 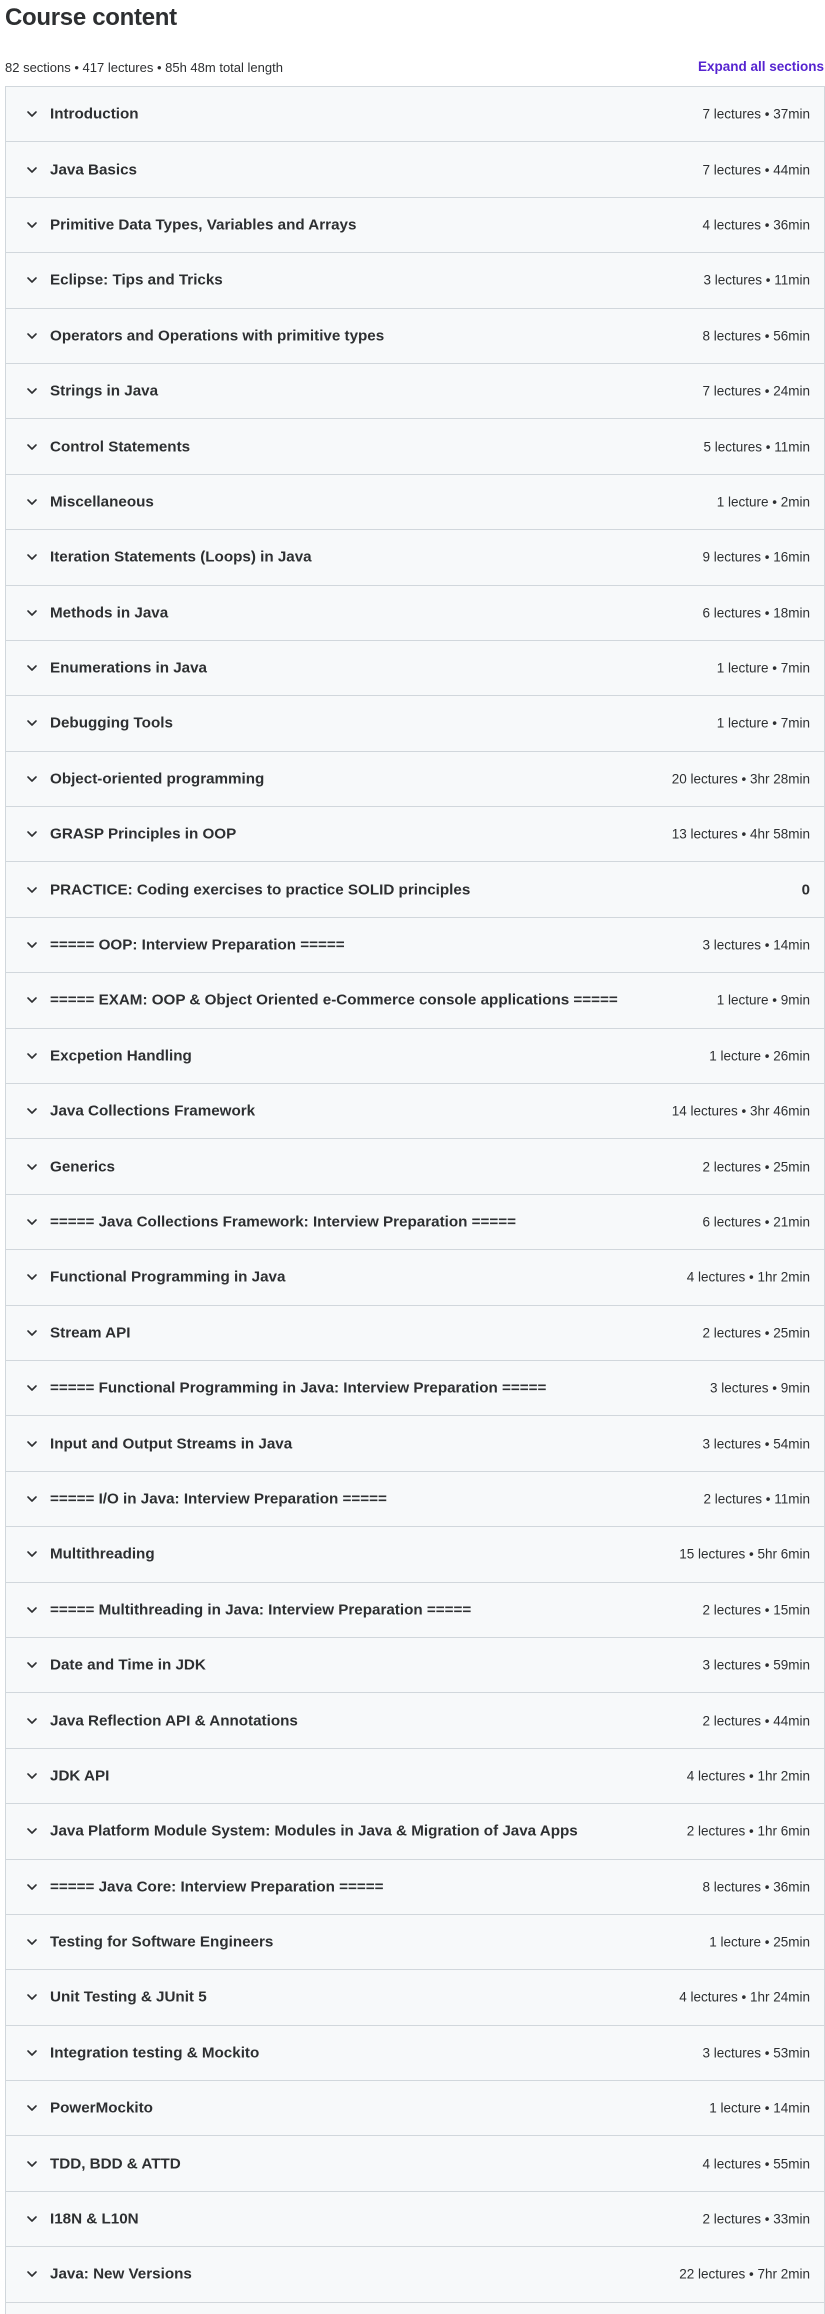 What do you see at coordinates (128, 668) in the screenshot?
I see `section-title: Enumerations in Java` at bounding box center [128, 668].